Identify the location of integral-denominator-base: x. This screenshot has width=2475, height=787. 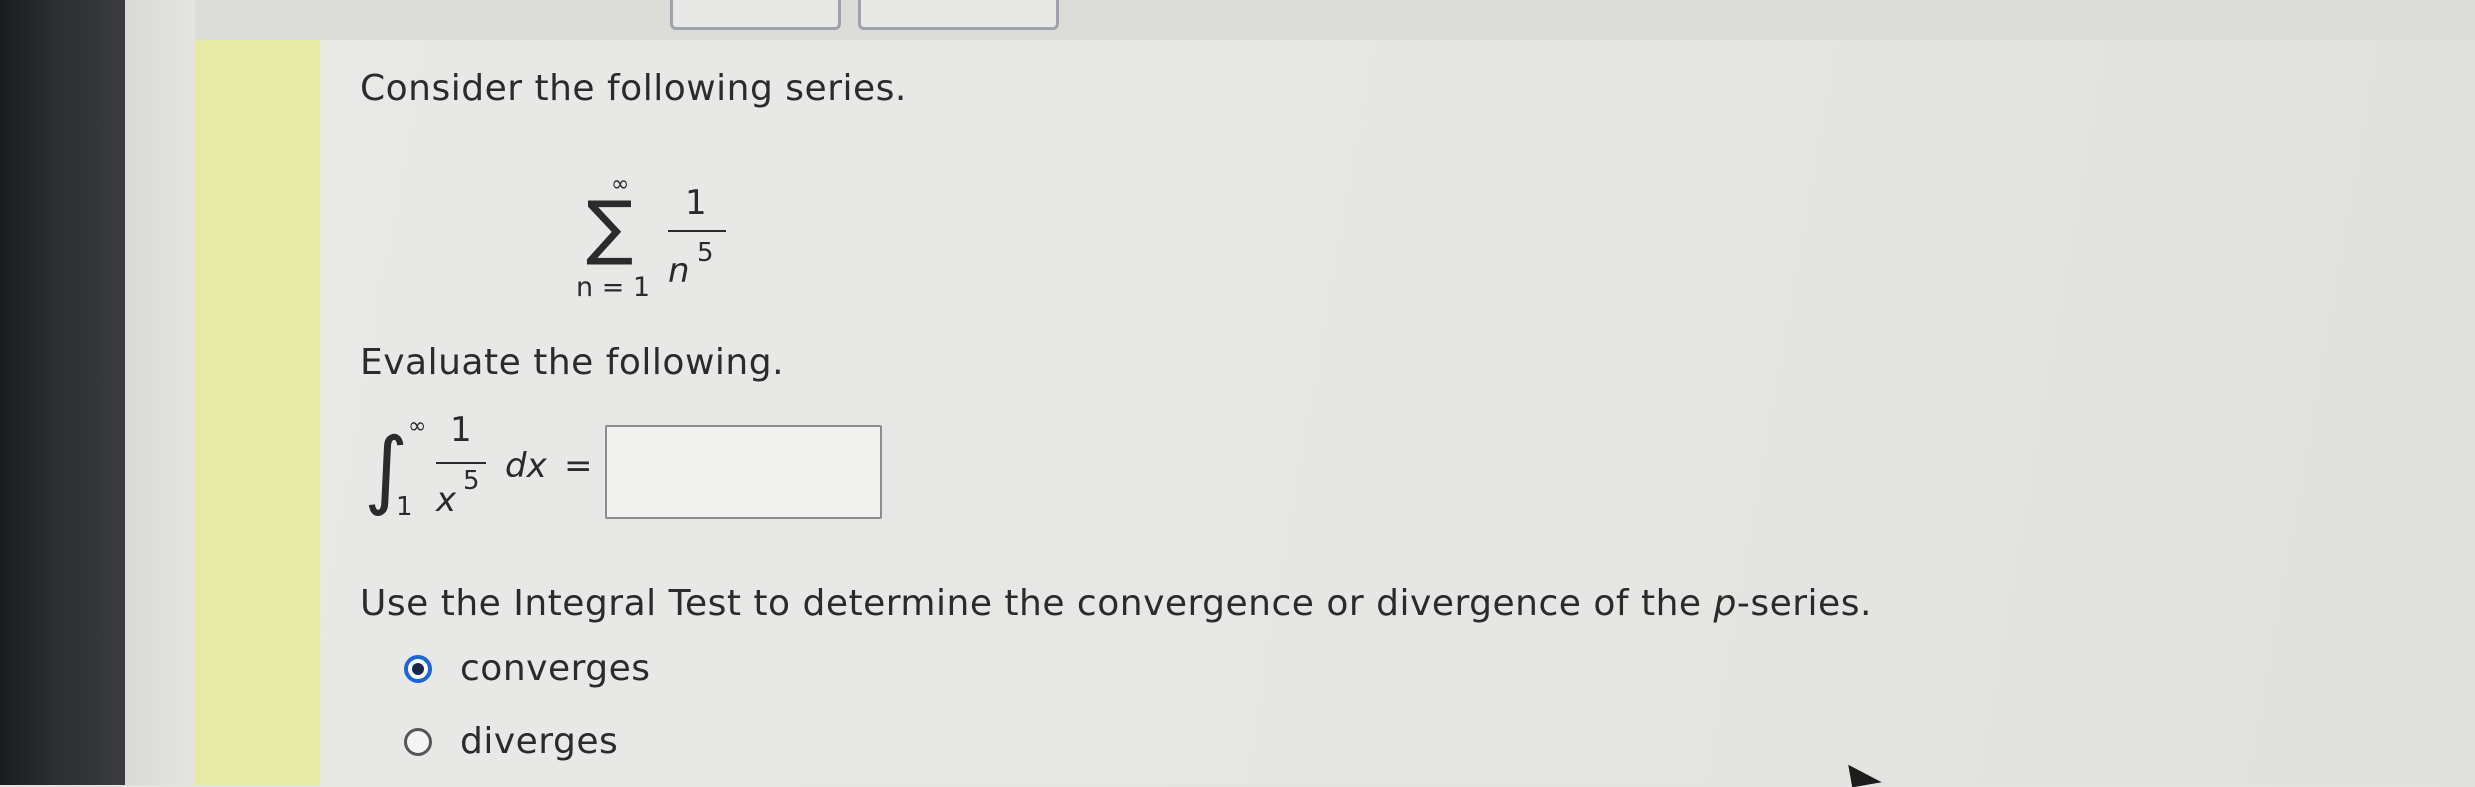
(446, 500).